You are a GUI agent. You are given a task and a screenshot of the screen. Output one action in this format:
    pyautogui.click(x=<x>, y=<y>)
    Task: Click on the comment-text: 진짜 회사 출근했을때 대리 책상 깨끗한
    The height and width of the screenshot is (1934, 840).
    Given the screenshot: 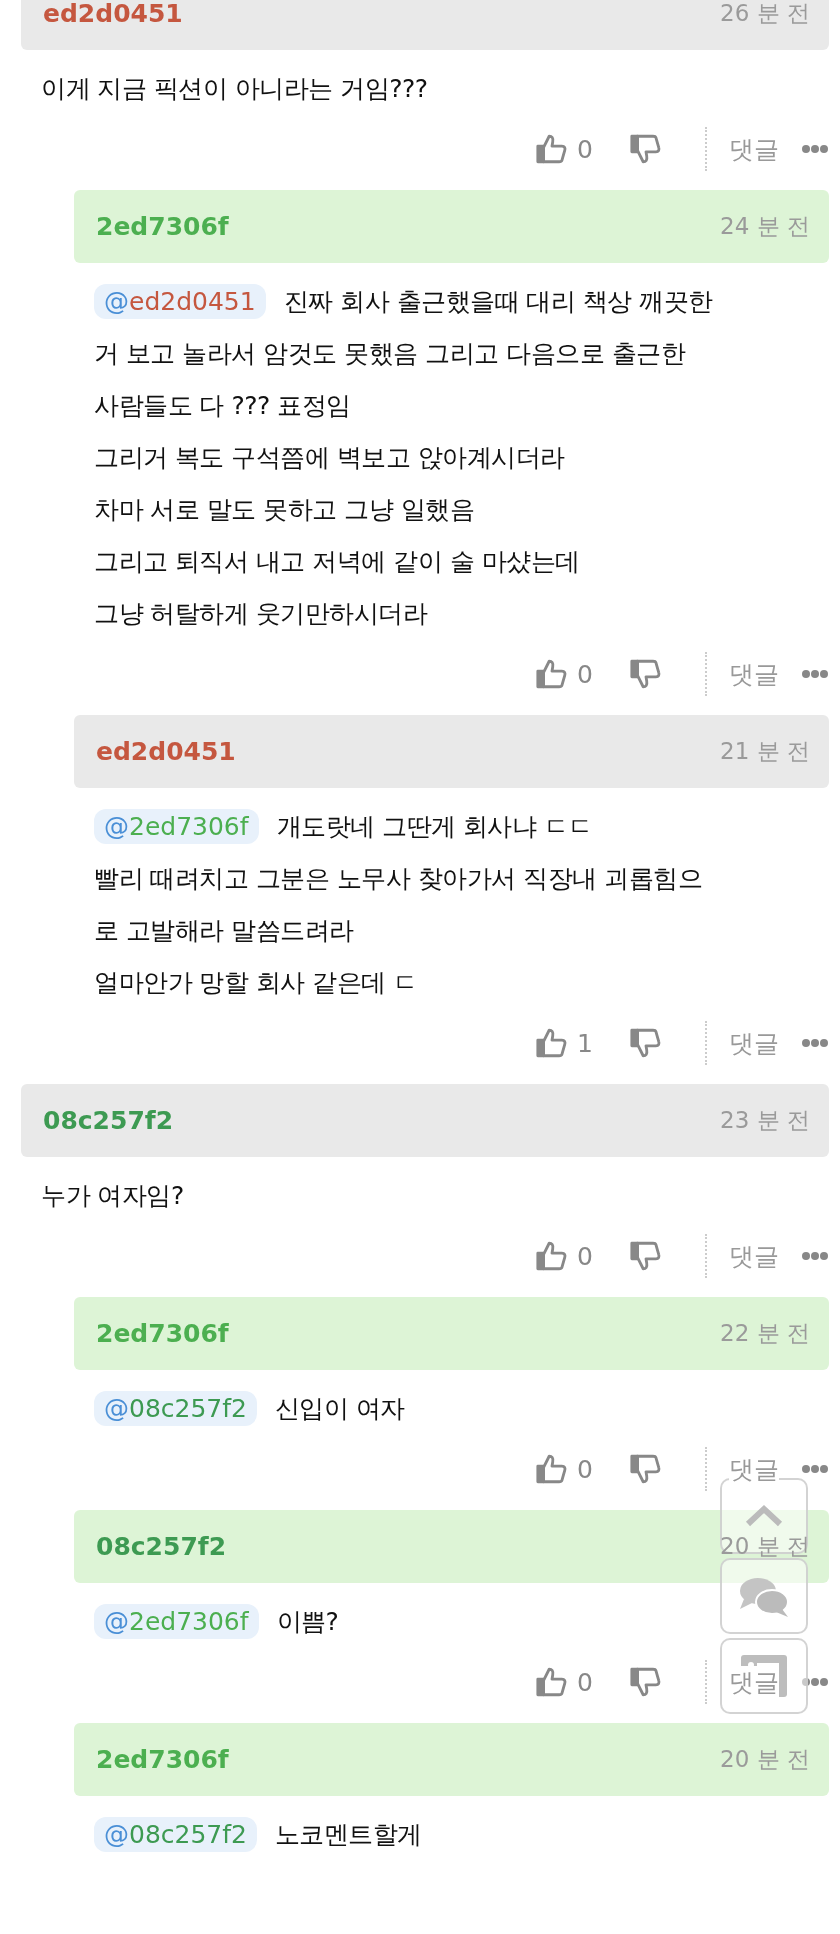 What is the action you would take?
    pyautogui.click(x=498, y=301)
    